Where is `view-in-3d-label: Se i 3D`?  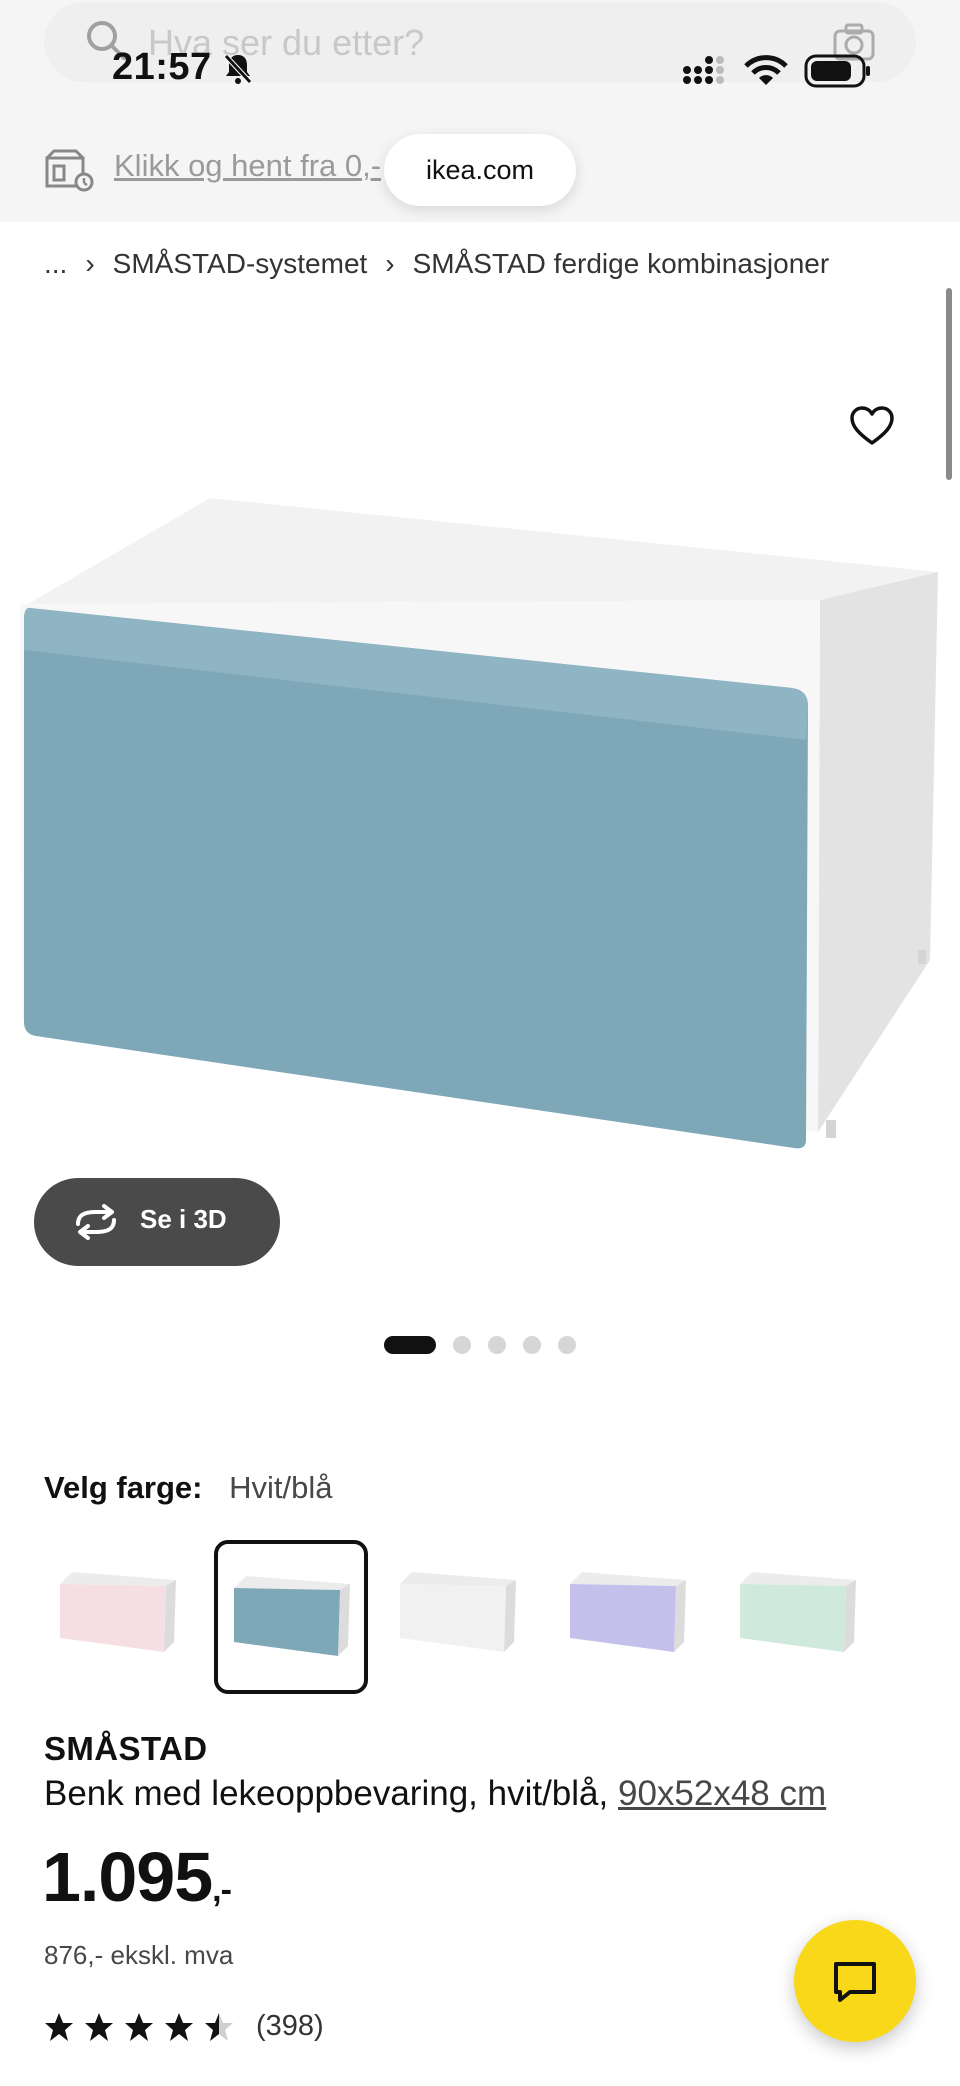 view-in-3d-label: Se i 3D is located at coordinates (183, 1219).